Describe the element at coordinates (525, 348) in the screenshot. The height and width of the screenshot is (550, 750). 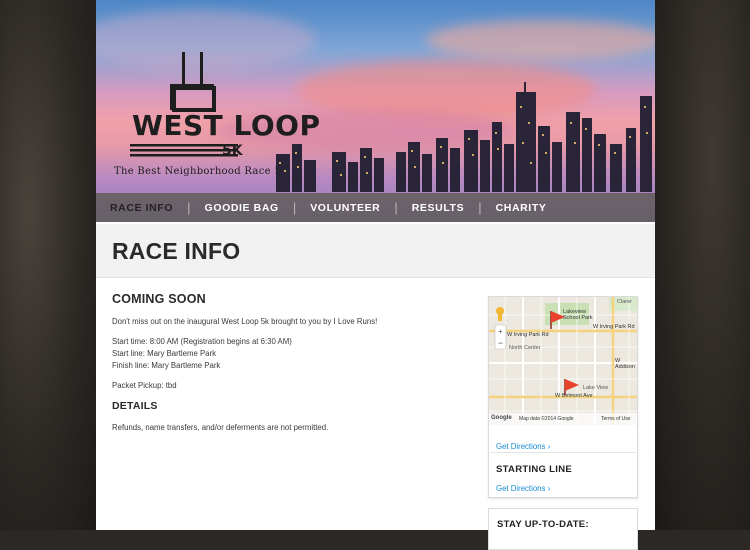
I see `map-label-north-center: North Center` at that location.